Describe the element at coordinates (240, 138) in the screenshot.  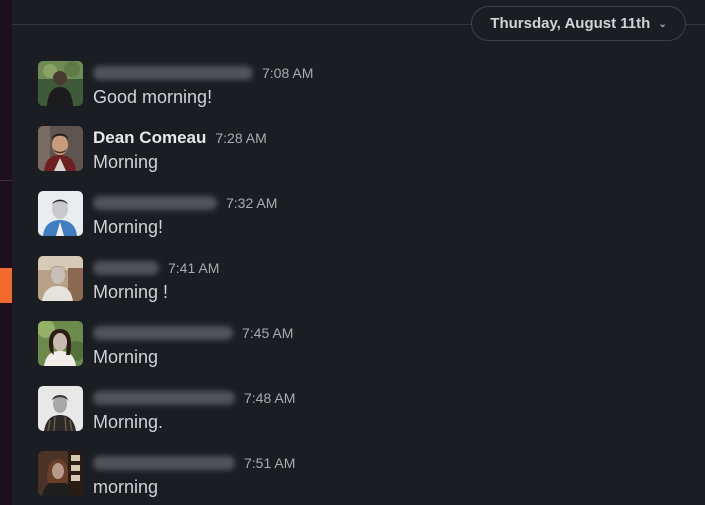
I see `message-timestamp: 7:28 AM` at that location.